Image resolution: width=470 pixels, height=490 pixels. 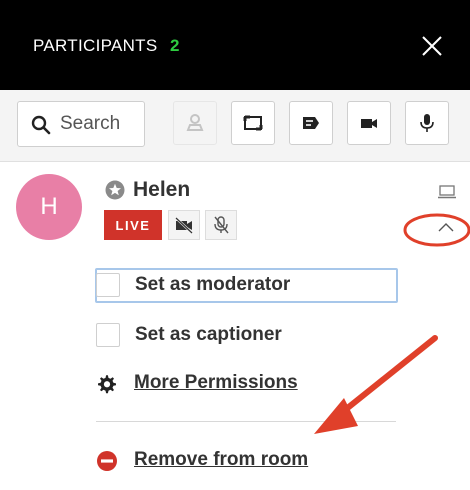 I want to click on annotation-arrow, so click(x=376, y=384).